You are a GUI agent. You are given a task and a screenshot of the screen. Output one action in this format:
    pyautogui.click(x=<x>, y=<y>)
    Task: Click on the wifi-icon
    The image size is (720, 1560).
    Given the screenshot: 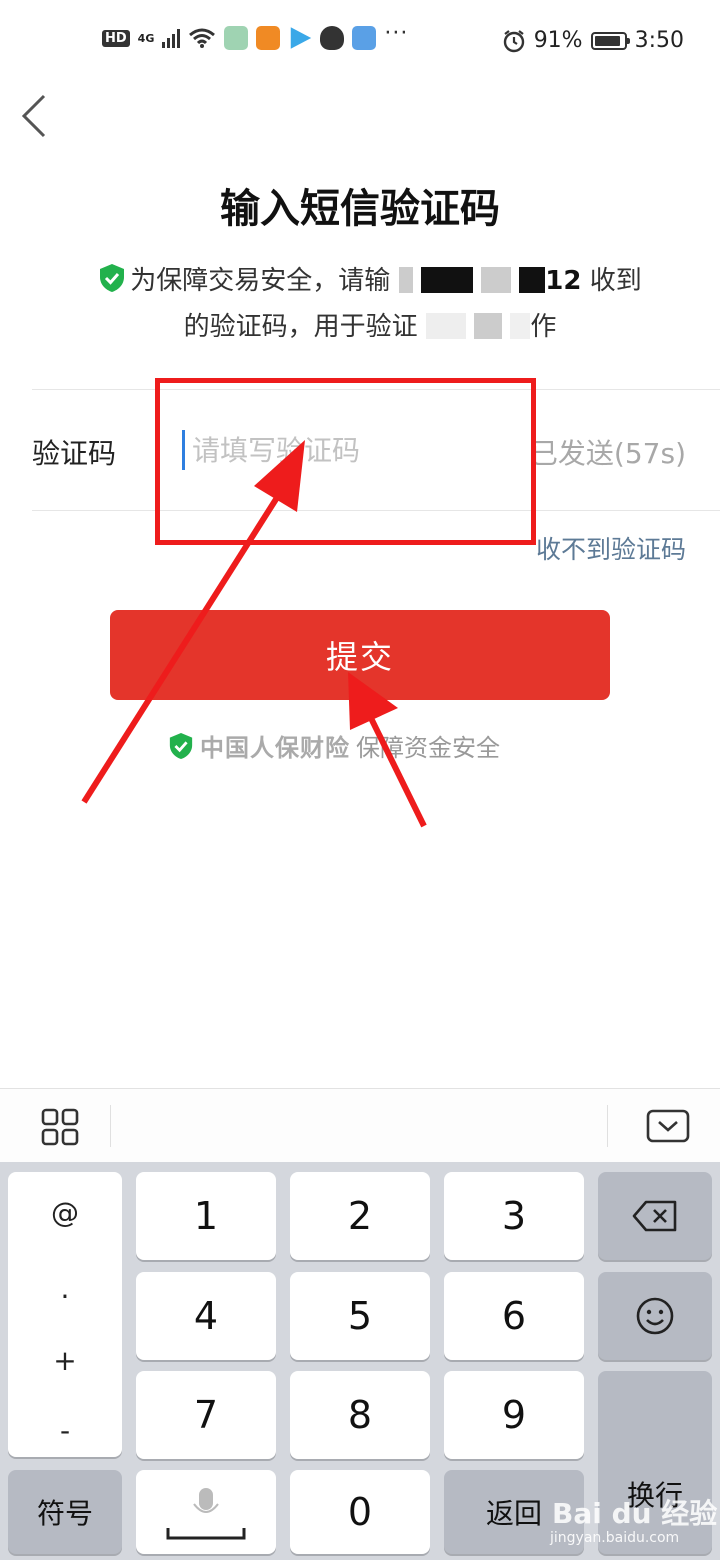 What is the action you would take?
    pyautogui.click(x=202, y=38)
    